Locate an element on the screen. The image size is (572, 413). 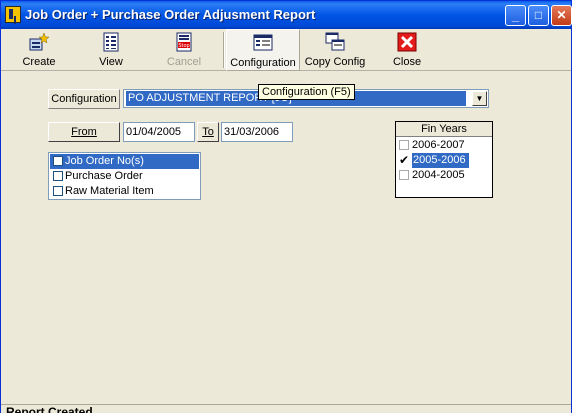
to-label: To is located at coordinates (208, 132).